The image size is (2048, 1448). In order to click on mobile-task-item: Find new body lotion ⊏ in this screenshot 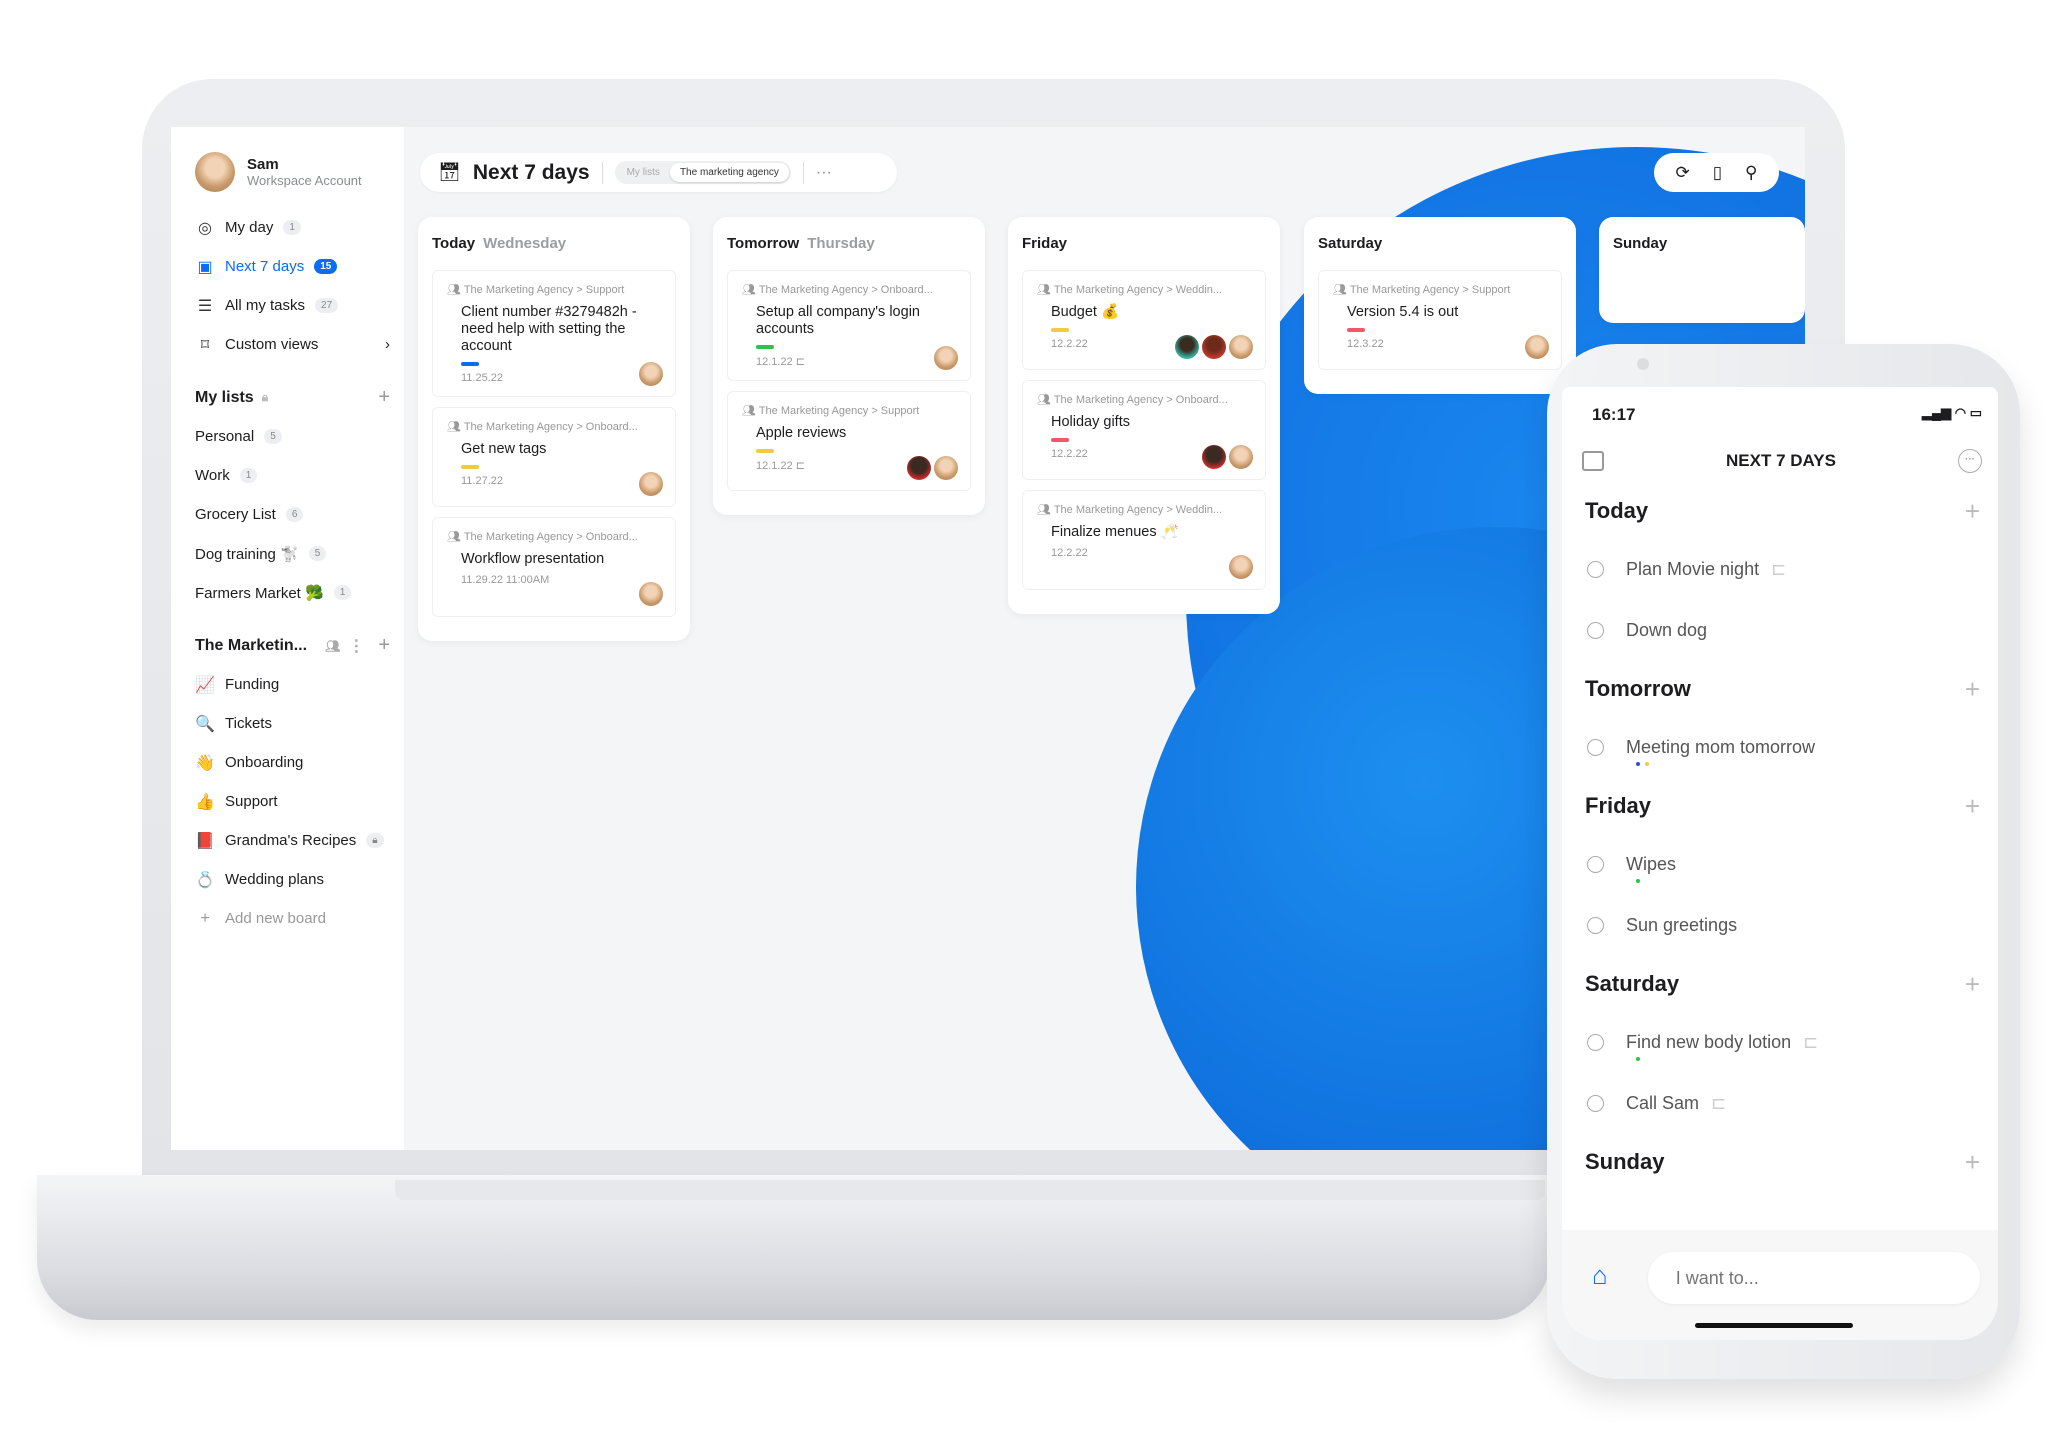, I will do `click(1780, 1042)`.